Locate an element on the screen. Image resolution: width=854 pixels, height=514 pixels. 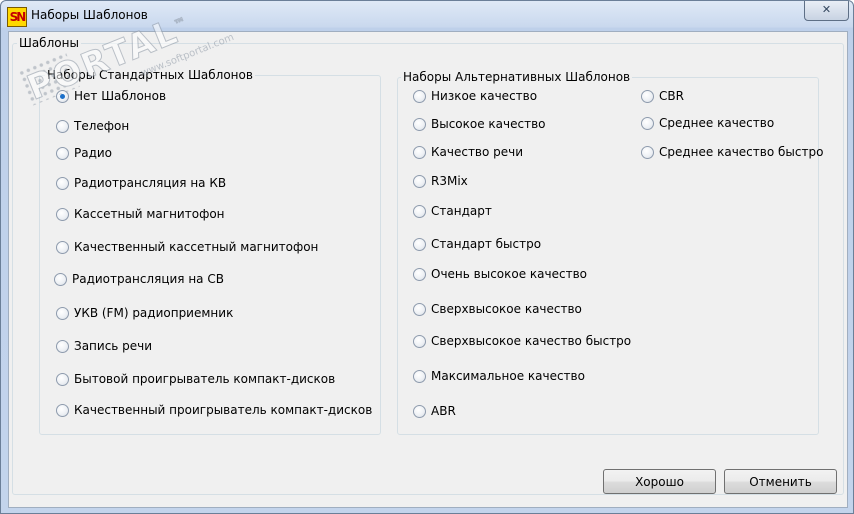
alternative-radio-item: Низкое качество is located at coordinates (475, 96).